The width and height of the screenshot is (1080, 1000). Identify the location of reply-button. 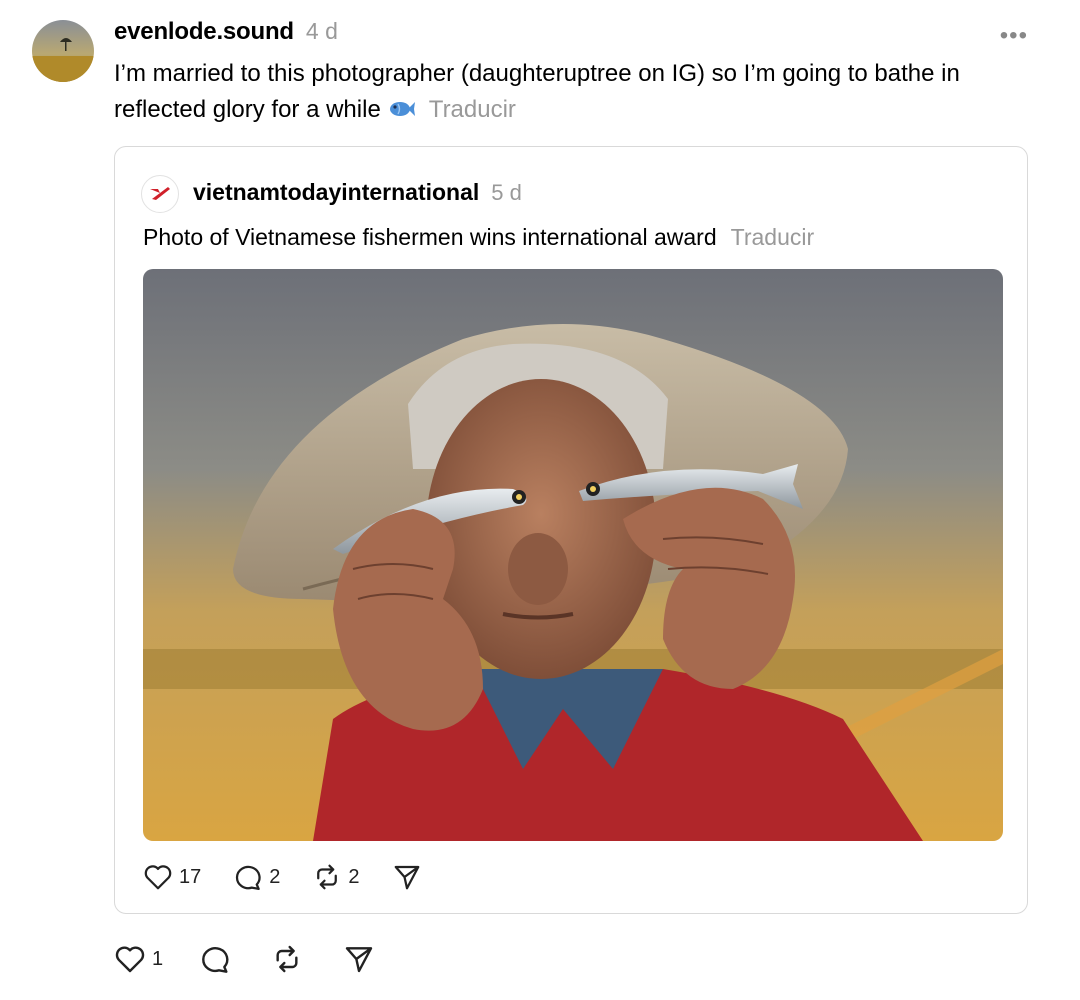
(215, 959).